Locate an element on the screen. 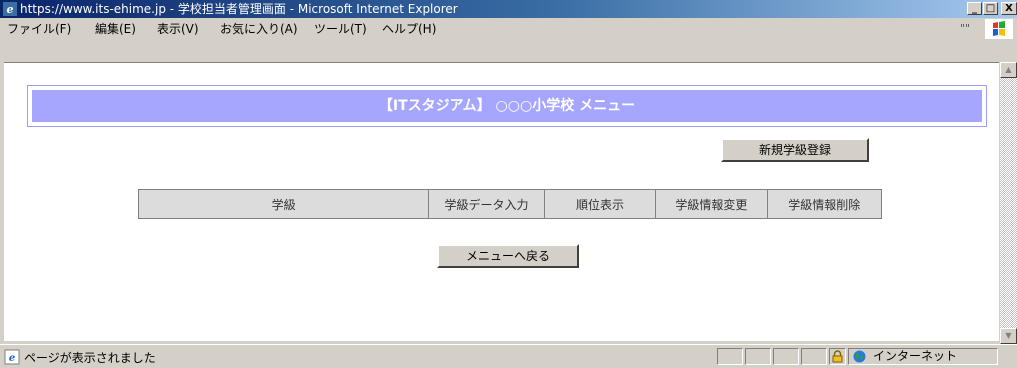 This screenshot has width=1017, height=368. status-text: ページが表示されました is located at coordinates (90, 358).